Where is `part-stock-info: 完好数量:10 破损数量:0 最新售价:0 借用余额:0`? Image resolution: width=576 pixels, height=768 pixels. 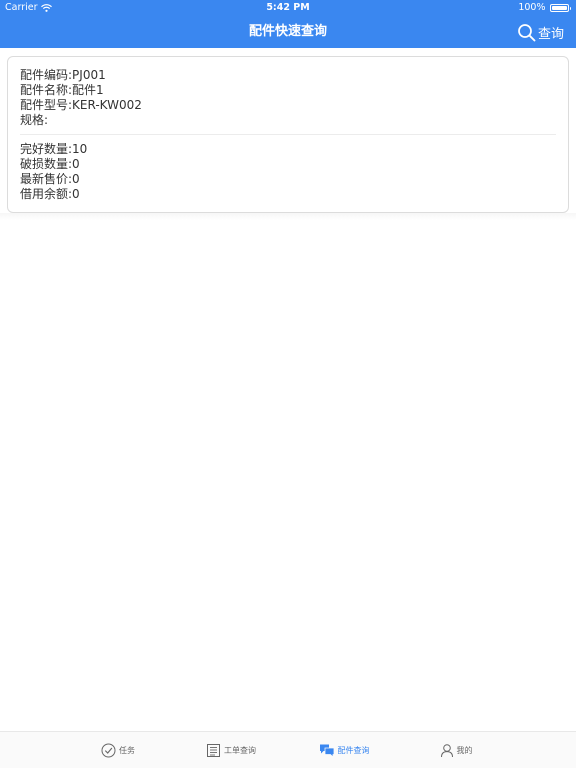 part-stock-info: 完好数量:10 破损数量:0 最新售价:0 借用余额:0 is located at coordinates (53, 172).